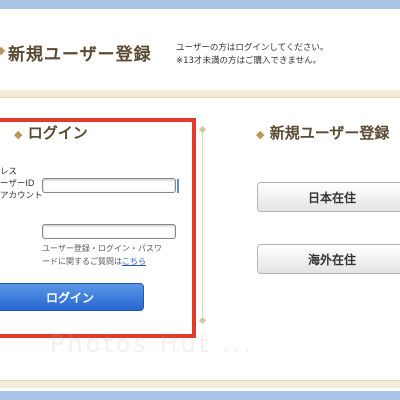 This screenshot has width=400, height=400. Describe the element at coordinates (252, 48) in the screenshot. I see `header-note-login: ユーザーの方はログインしてください。` at that location.